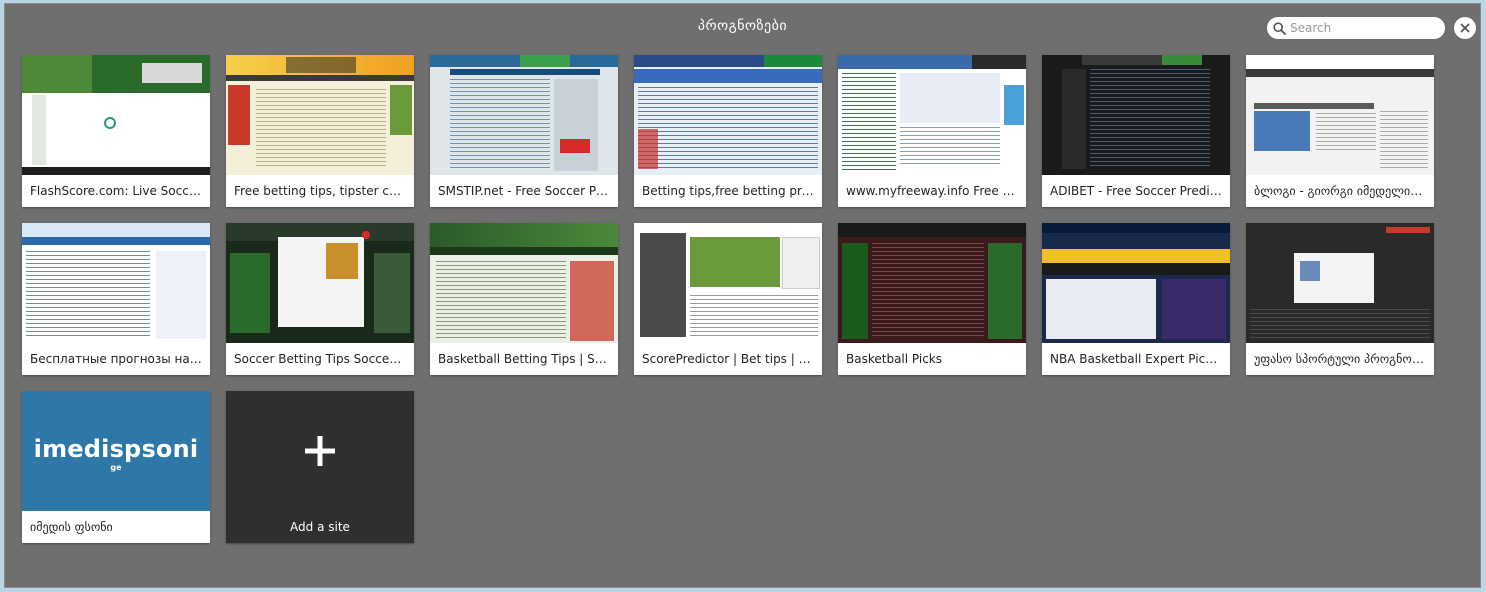  Describe the element at coordinates (528, 191) in the screenshot. I see `tile-label: SMSTIP.net - Free Soccer Predictions` at that location.